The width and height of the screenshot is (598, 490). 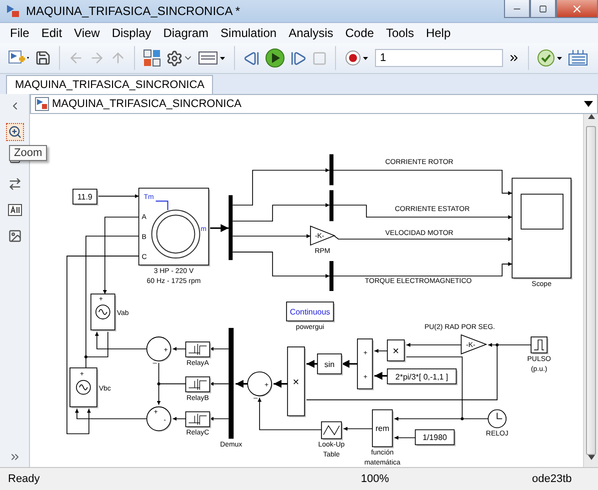 What do you see at coordinates (375, 479) in the screenshot?
I see `zoom-level: 100%` at bounding box center [375, 479].